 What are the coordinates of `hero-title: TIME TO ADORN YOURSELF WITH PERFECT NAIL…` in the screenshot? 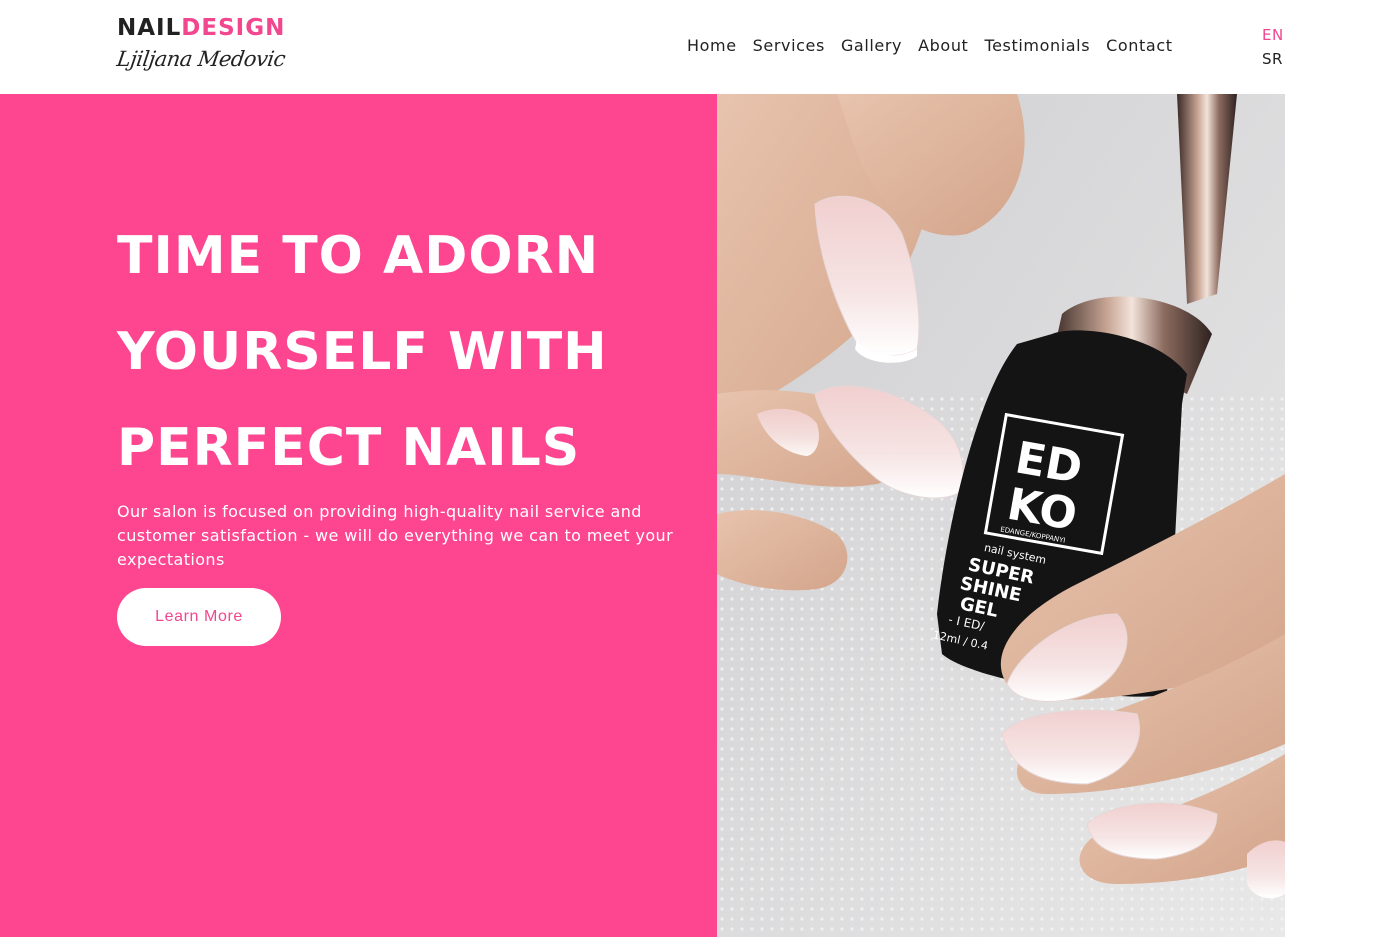 It's located at (397, 352).